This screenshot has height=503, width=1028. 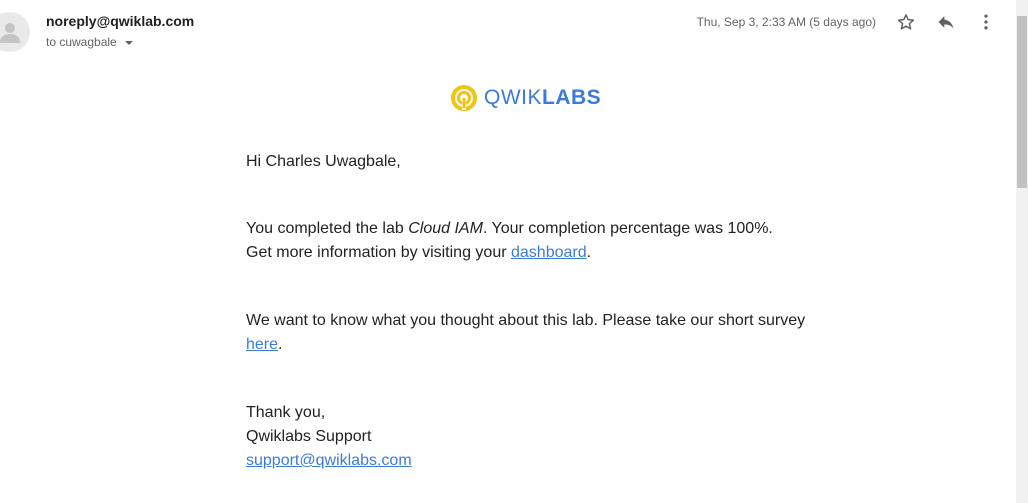 I want to click on info-text-suffix: ., so click(x=589, y=252).